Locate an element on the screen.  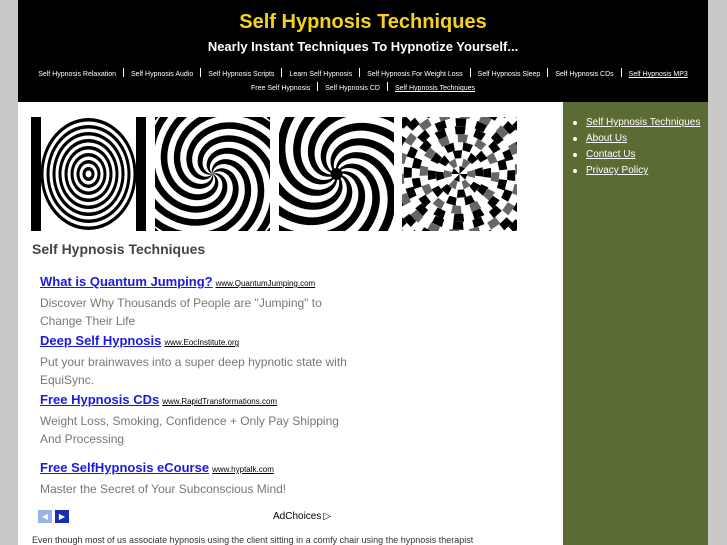
ad-title-link: Free Hypnosis CDs is located at coordinates (99, 399).